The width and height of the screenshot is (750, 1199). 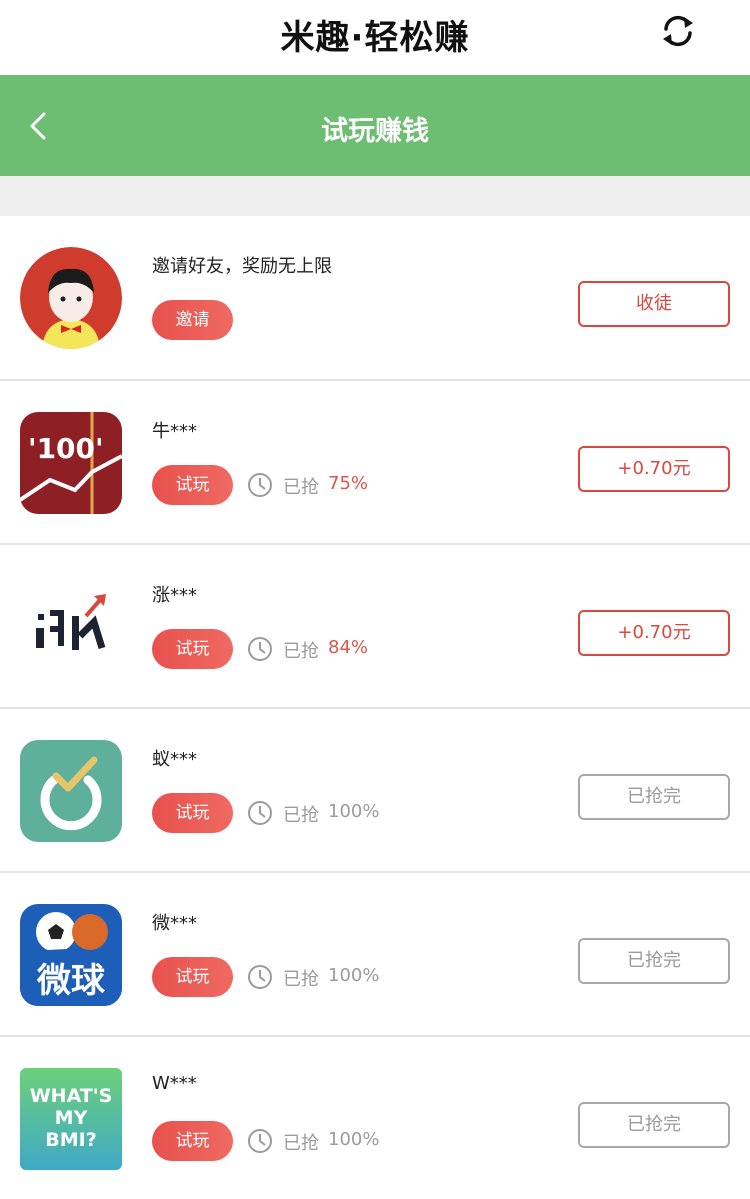 What do you see at coordinates (348, 647) in the screenshot?
I see `grabbed-percent: 84%` at bounding box center [348, 647].